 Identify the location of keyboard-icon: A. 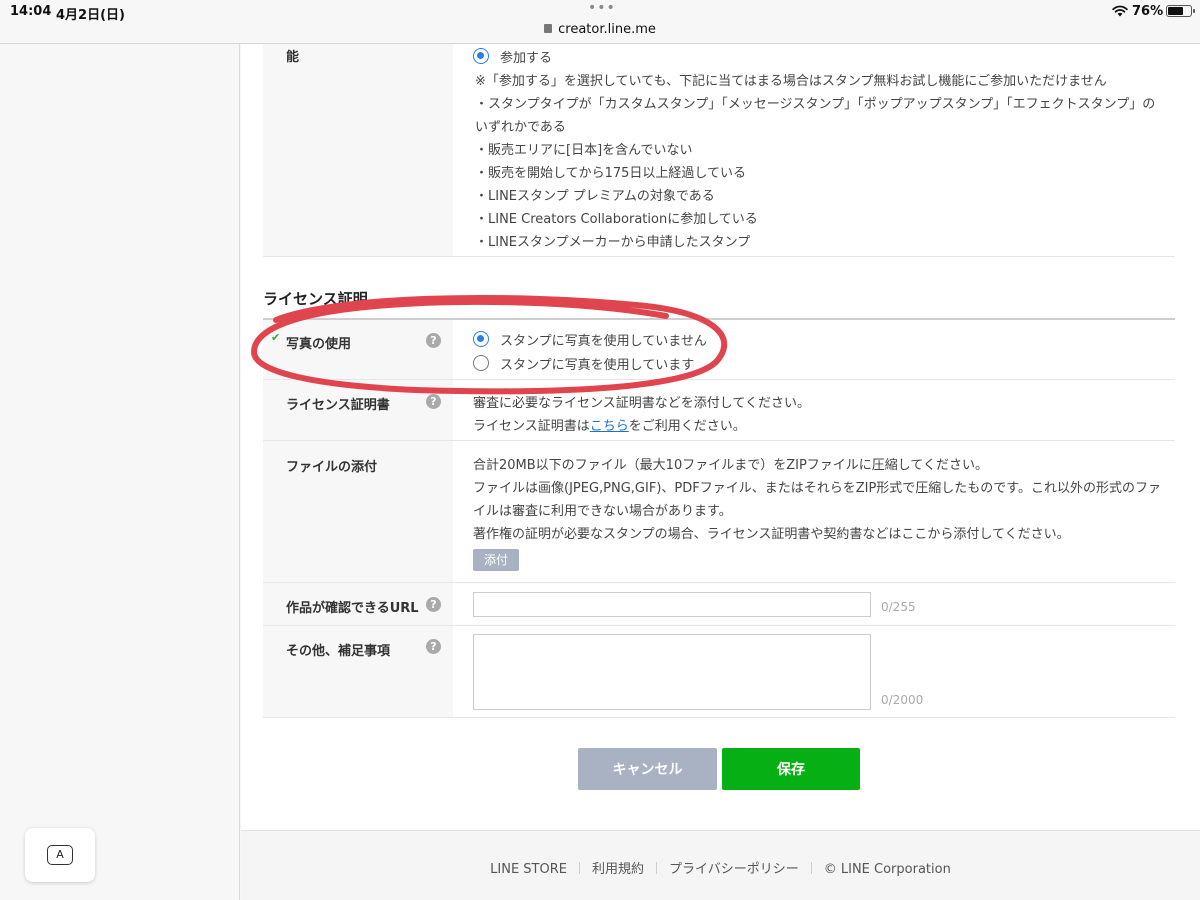
(60, 855).